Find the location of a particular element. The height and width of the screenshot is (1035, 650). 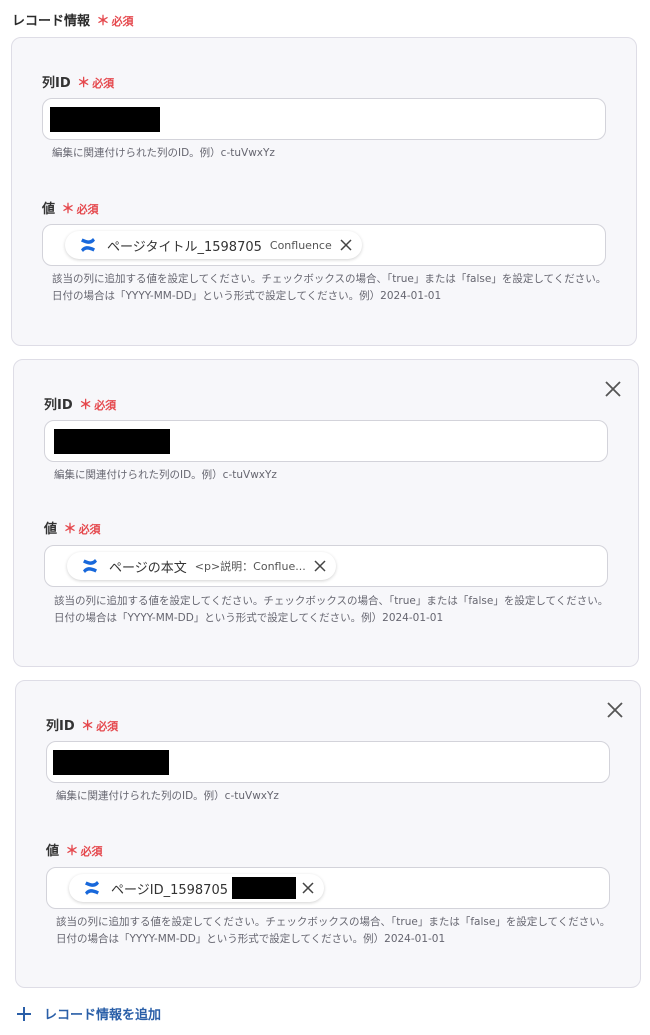

plus-icon is located at coordinates (24, 1013).